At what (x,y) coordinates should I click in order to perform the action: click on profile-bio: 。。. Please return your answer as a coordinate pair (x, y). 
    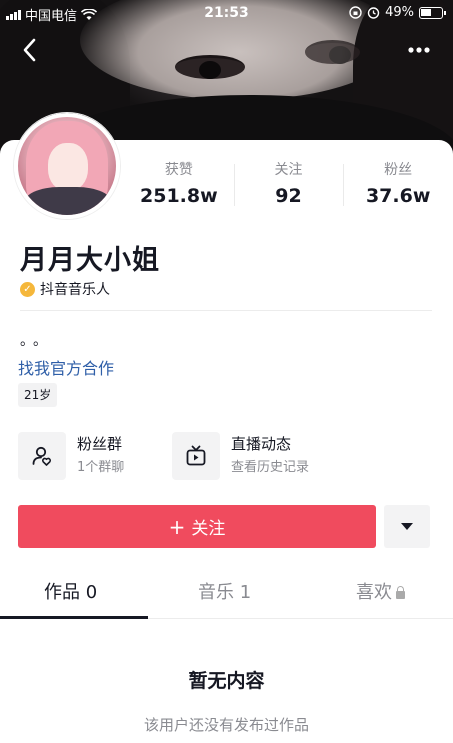
    Looking at the image, I should click on (36, 341).